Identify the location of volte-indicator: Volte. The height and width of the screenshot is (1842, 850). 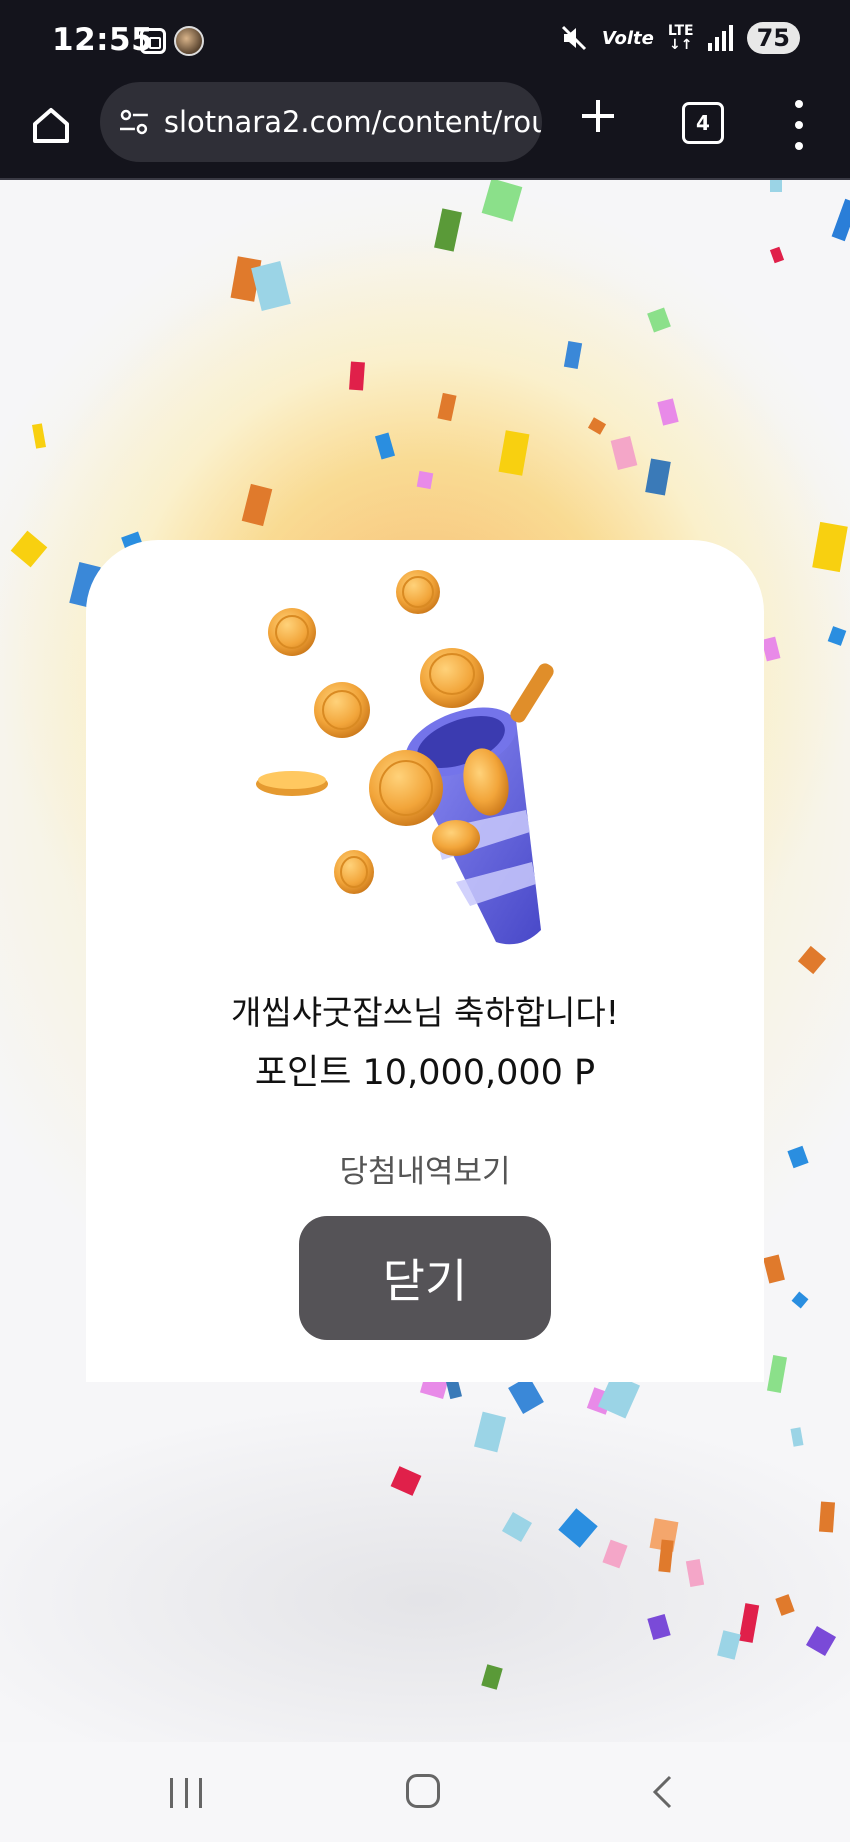
(627, 38).